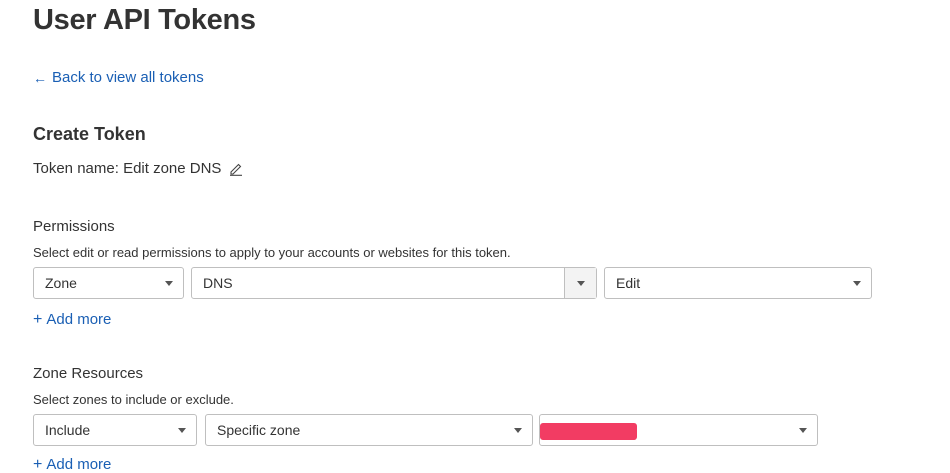 This screenshot has width=950, height=473. I want to click on token-name-value: Edit zone DNS, so click(172, 168).